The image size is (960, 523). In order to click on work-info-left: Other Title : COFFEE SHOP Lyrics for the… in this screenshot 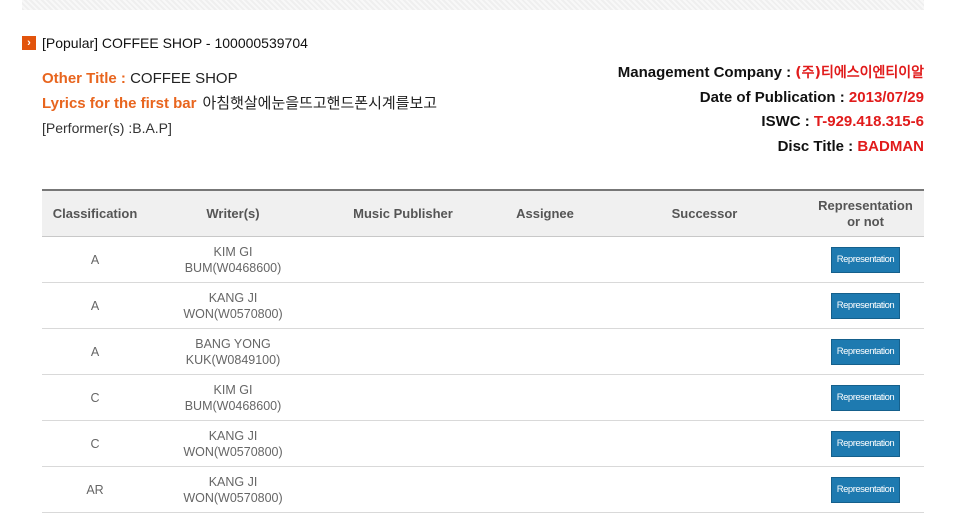, I will do `click(239, 103)`.